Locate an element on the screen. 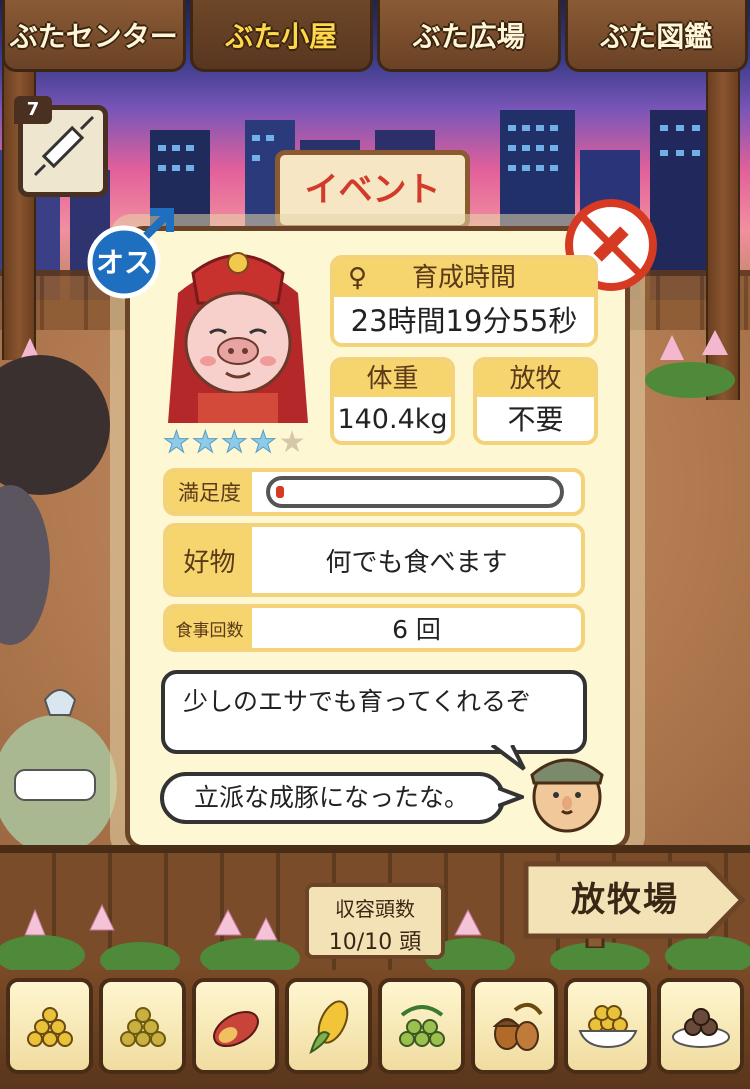  grazing-value: 不要 is located at coordinates (535, 419).